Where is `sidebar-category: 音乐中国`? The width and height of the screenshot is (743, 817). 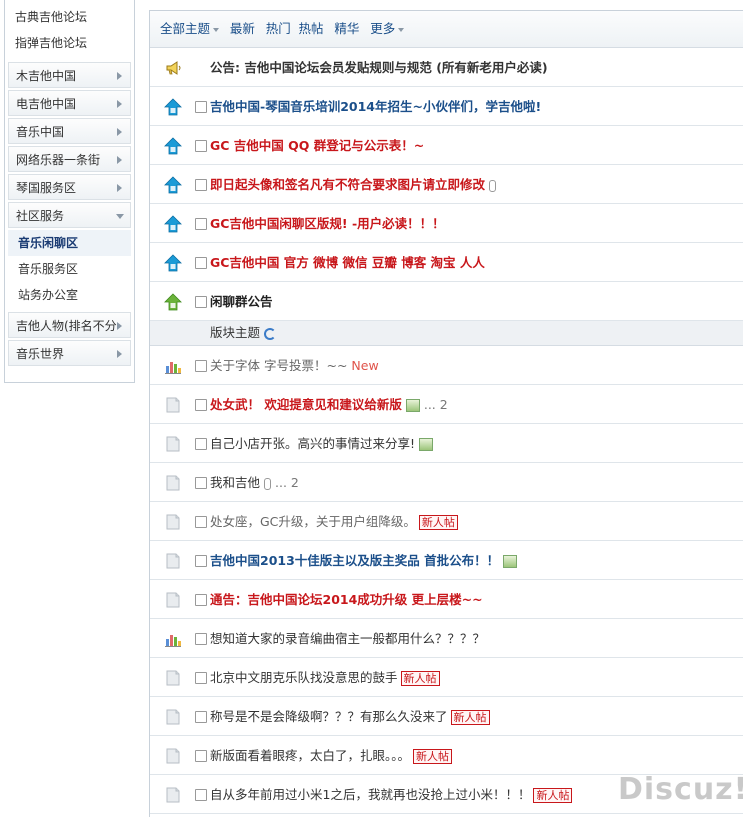
sidebar-category: 音乐中国 is located at coordinates (69, 131).